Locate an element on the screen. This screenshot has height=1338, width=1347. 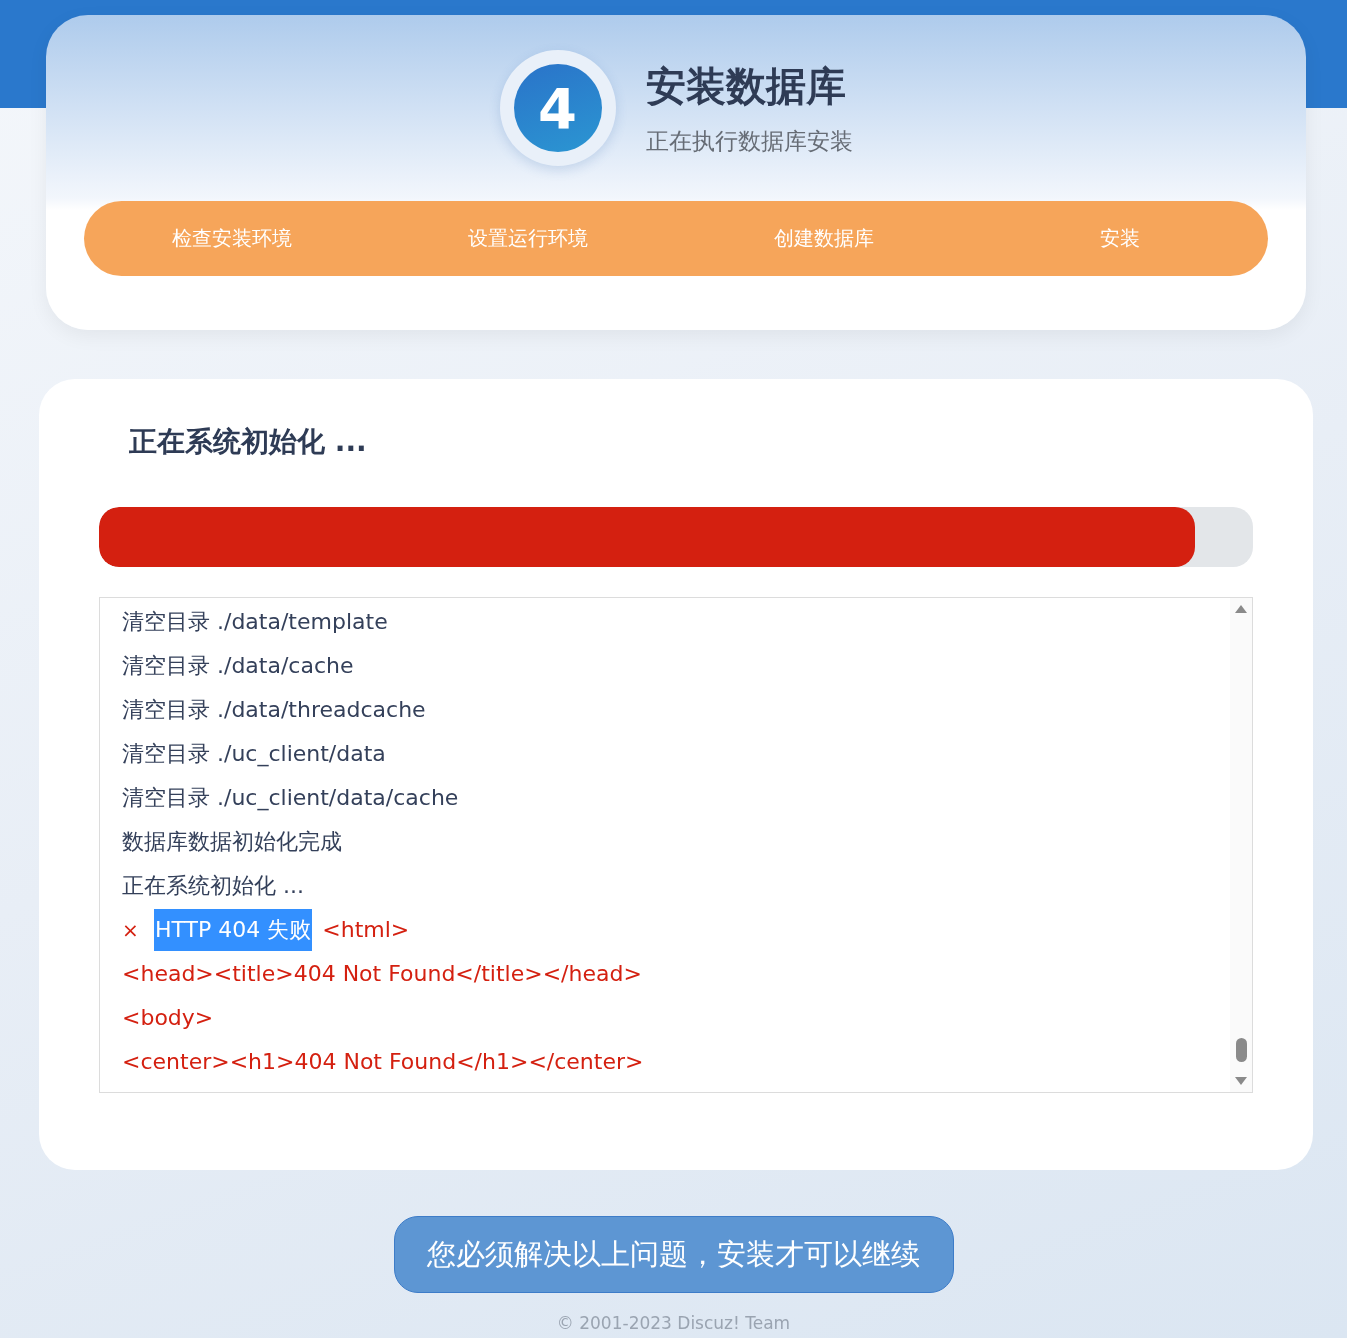
scroll-up-icon is located at coordinates (1241, 609).